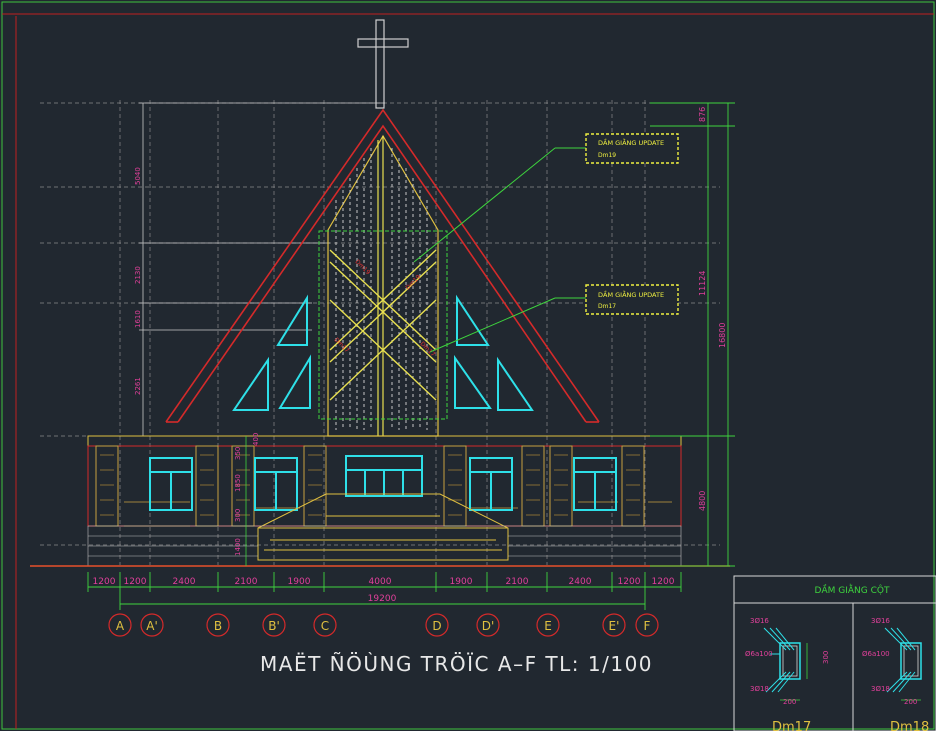 This screenshot has width=936, height=731. Describe the element at coordinates (383, 483) in the screenshot. I see `facade-windows` at that location.